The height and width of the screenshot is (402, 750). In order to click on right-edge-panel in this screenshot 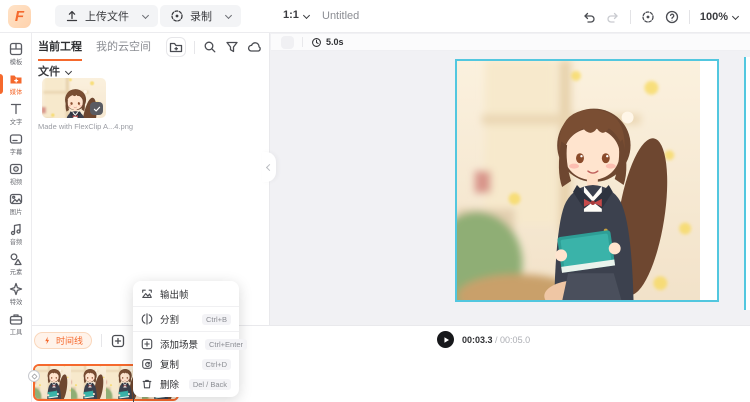, I will do `click(747, 183)`.